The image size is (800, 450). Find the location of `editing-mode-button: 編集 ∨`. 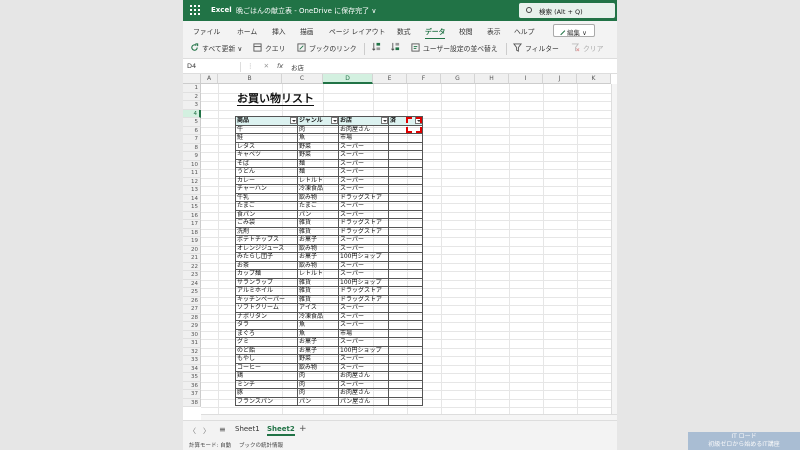

editing-mode-button: 編集 ∨ is located at coordinates (574, 30).